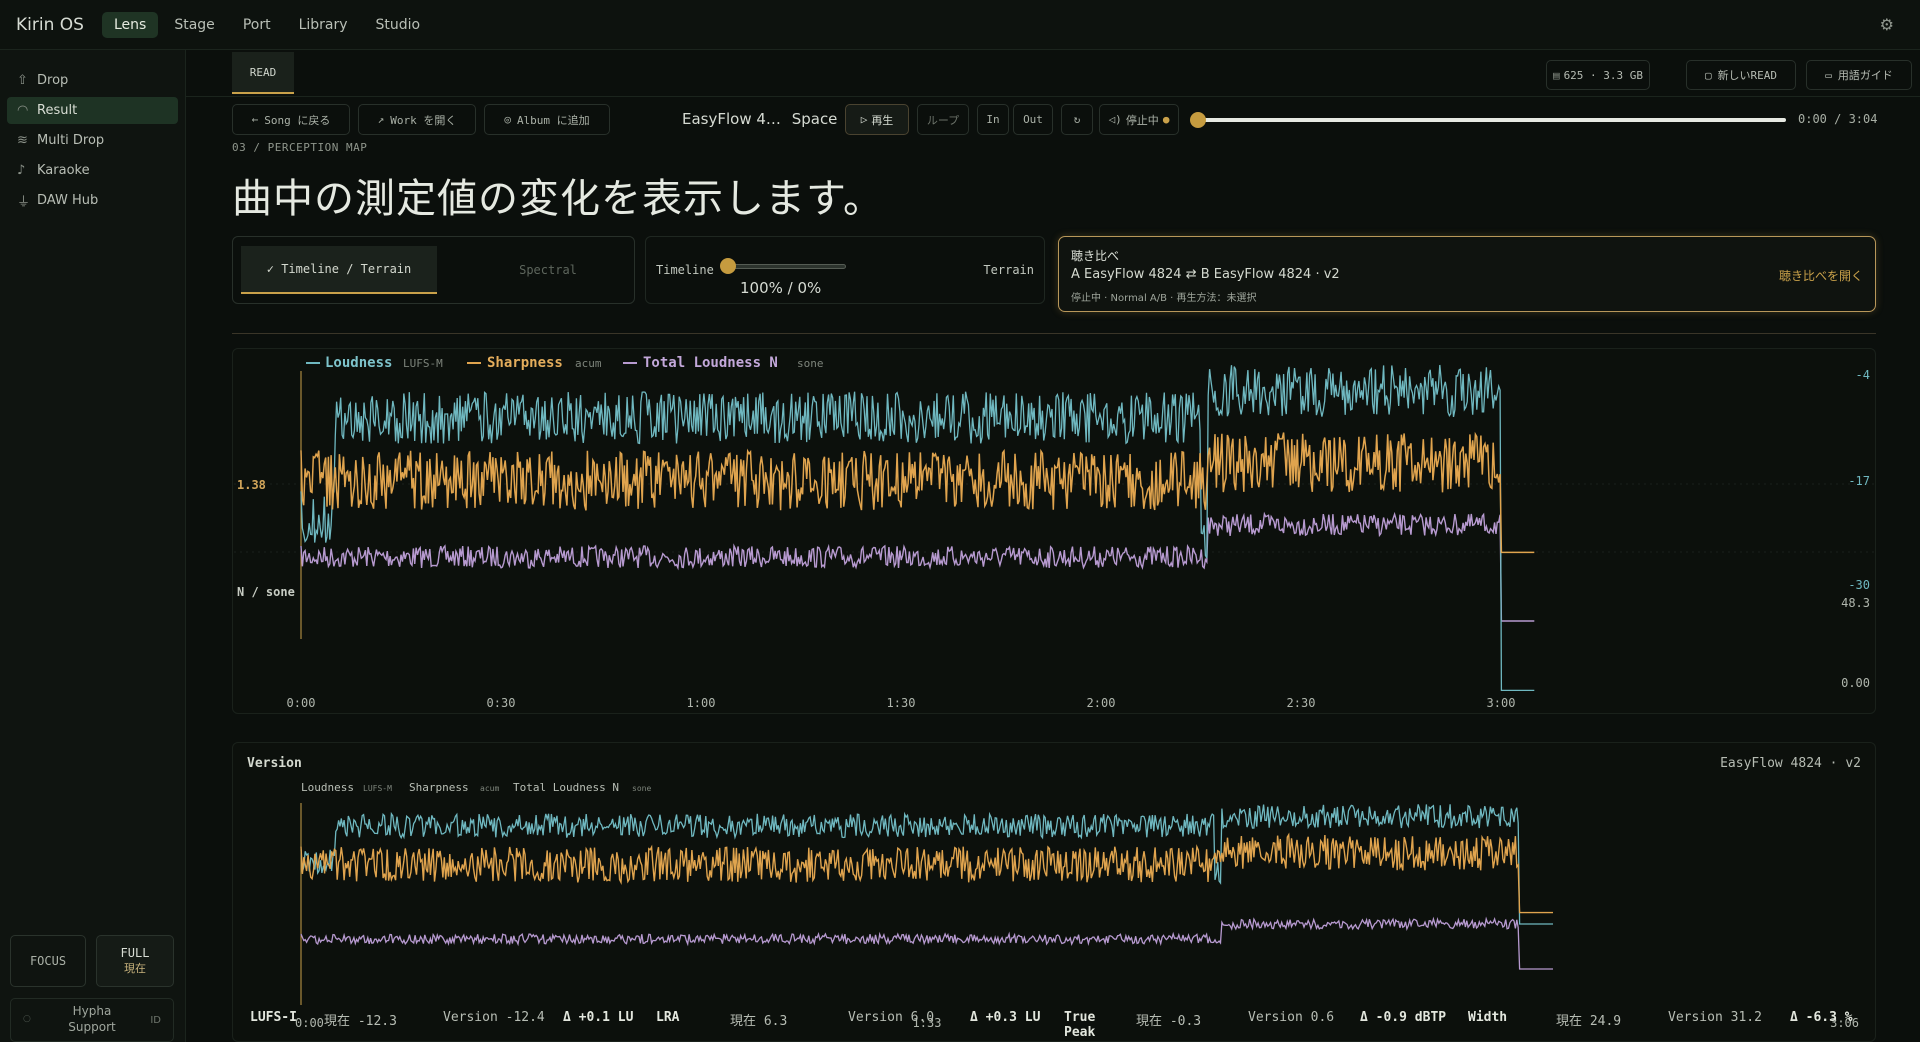  What do you see at coordinates (63, 170) in the screenshot?
I see `sidebar-item-label: Karaoke` at bounding box center [63, 170].